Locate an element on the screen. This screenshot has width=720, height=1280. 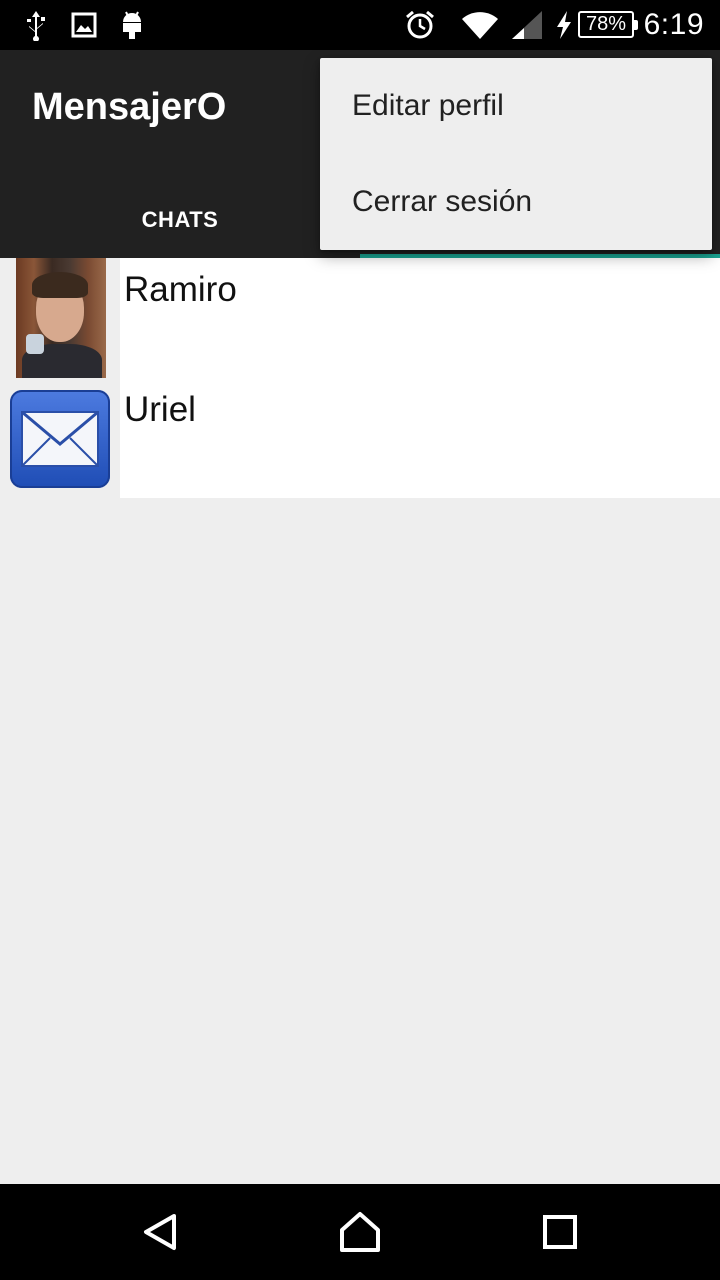
charging-icon is located at coordinates (564, 25).